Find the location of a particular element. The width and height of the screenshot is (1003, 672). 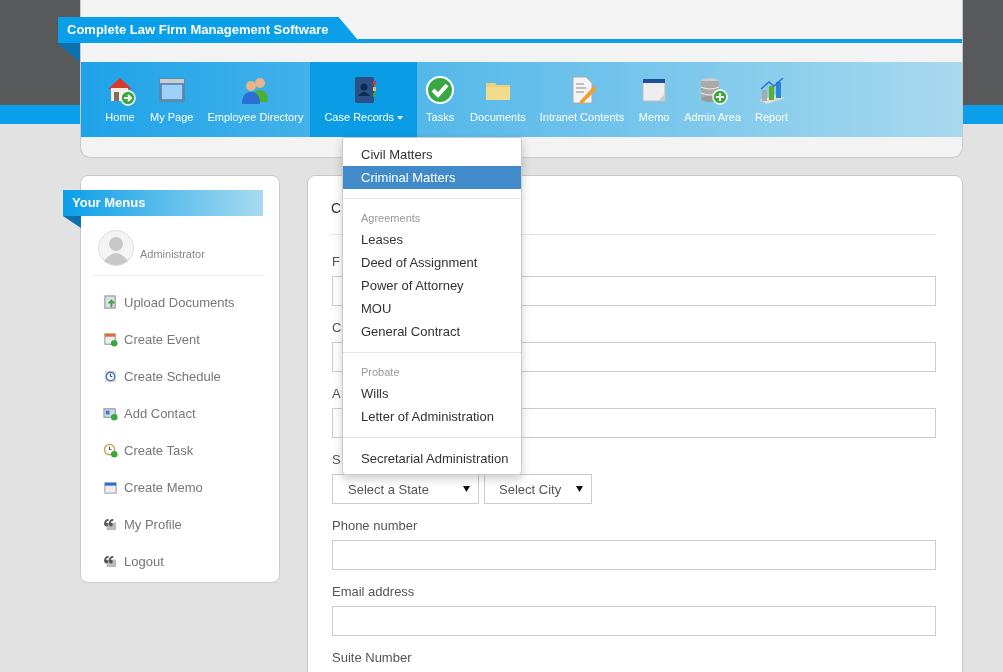

select-dropdown: Select a State is located at coordinates (405, 489).